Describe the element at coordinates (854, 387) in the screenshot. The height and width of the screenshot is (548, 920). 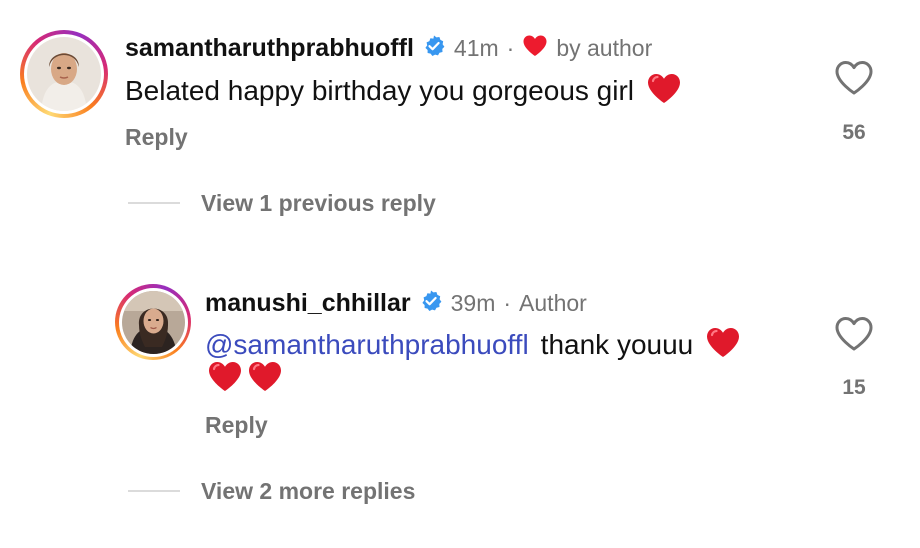
I see `like-count: 15` at that location.